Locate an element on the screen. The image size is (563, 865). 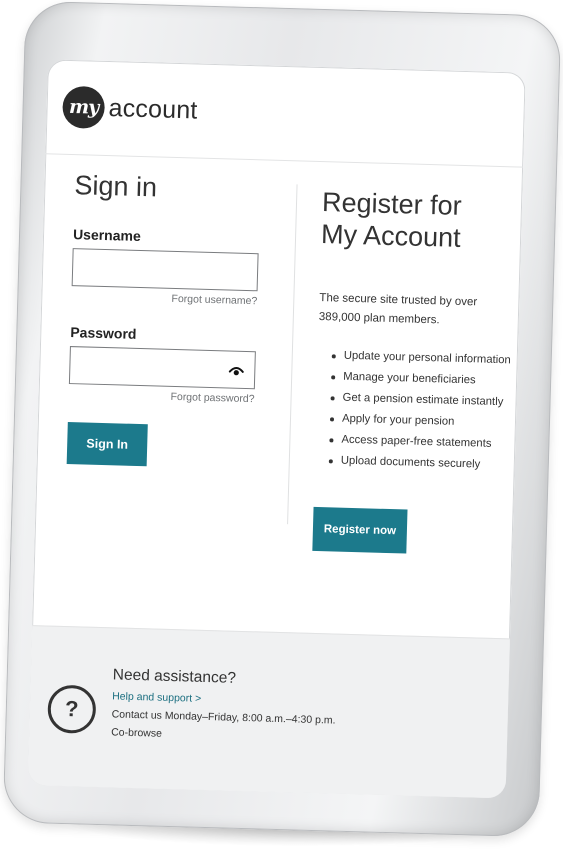
myaccount-logo: my account is located at coordinates (130, 108).